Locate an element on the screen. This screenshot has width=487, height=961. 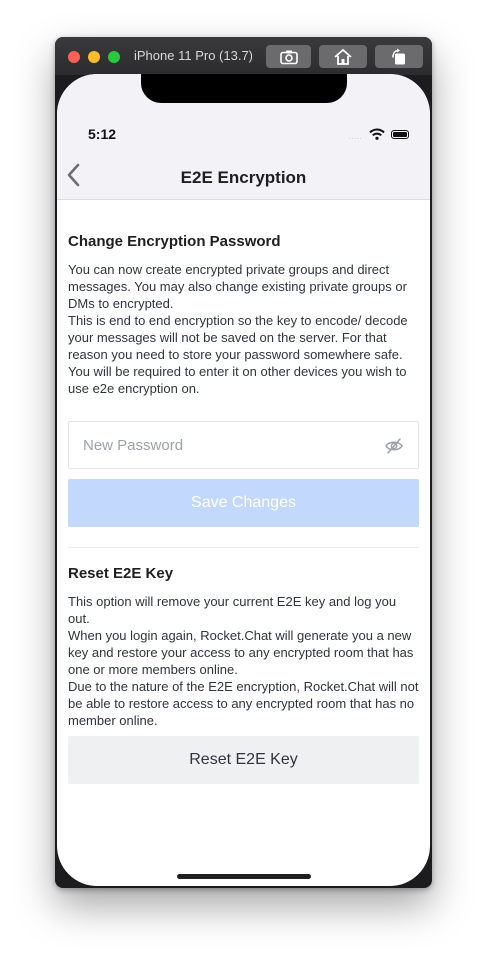
home-indicator is located at coordinates (244, 876).